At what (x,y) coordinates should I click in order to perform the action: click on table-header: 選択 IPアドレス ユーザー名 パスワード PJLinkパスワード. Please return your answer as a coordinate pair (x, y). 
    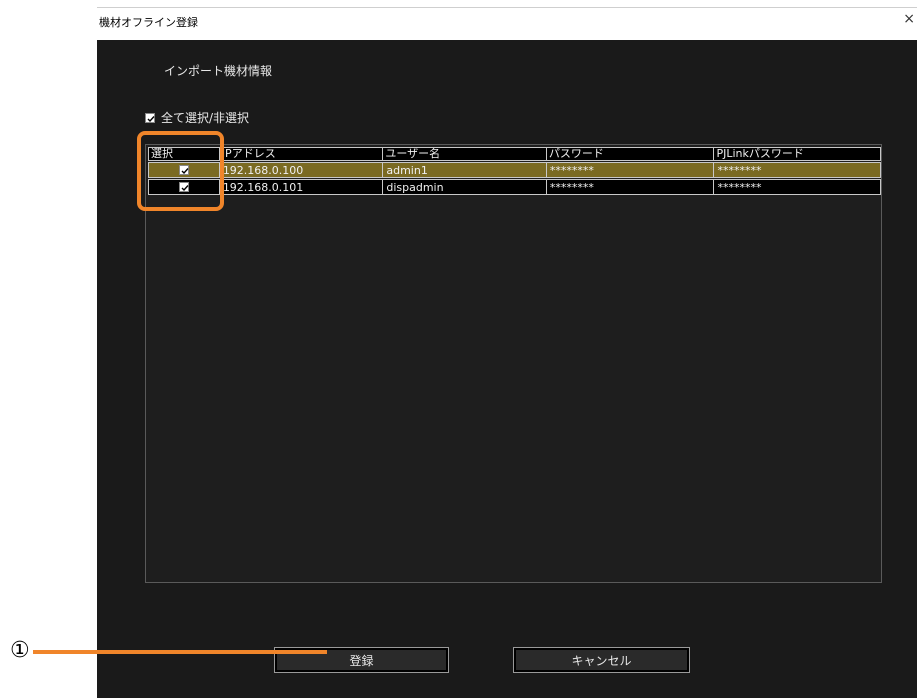
    Looking at the image, I should click on (514, 154).